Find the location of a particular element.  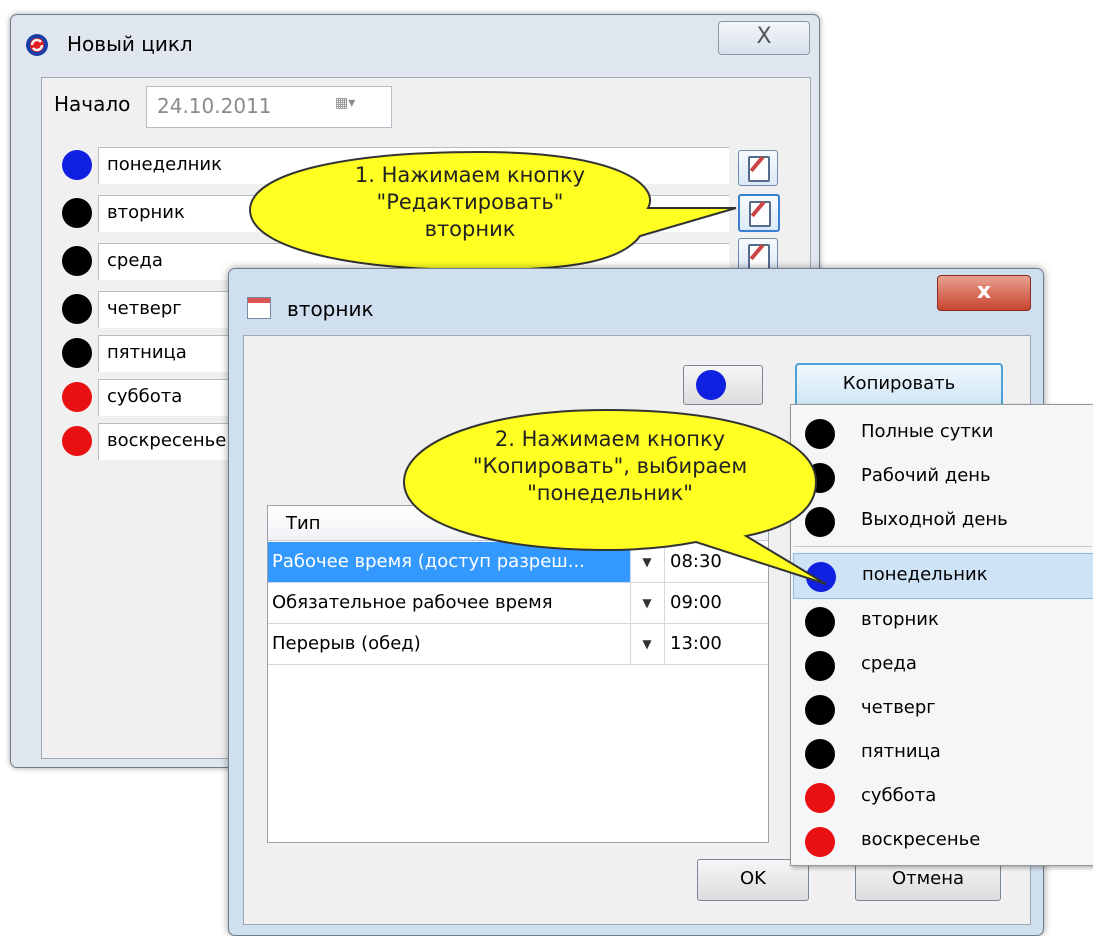

color-swatch is located at coordinates (711, 385).